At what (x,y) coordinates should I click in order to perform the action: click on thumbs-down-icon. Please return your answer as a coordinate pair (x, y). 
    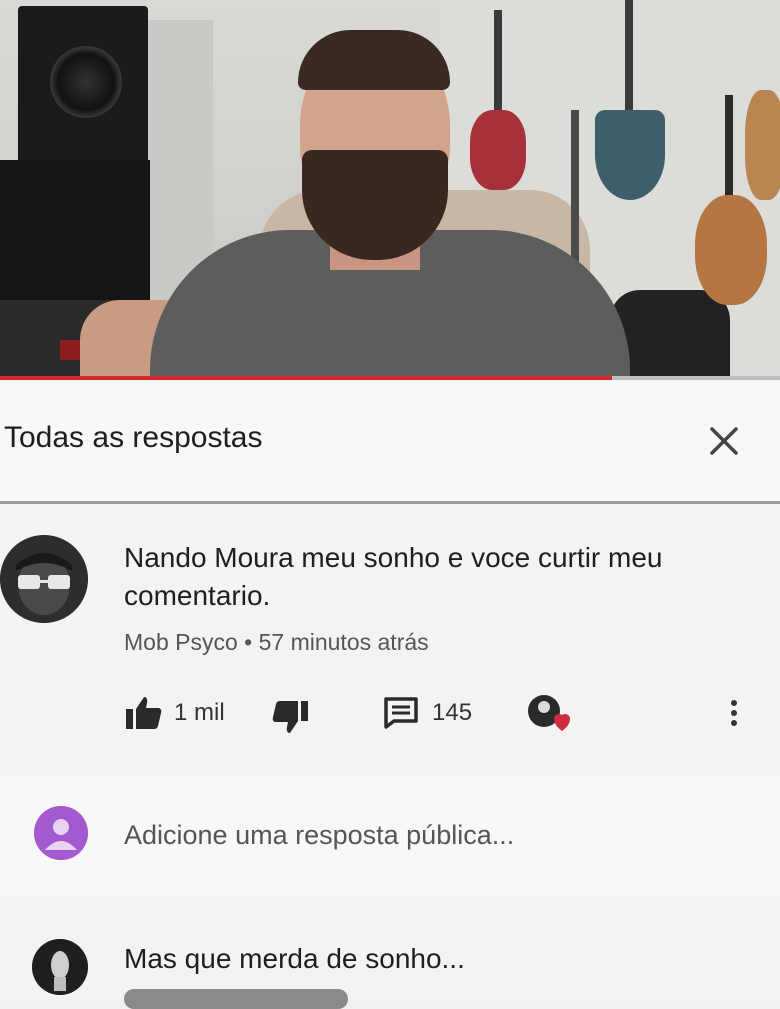
    Looking at the image, I should click on (290, 717).